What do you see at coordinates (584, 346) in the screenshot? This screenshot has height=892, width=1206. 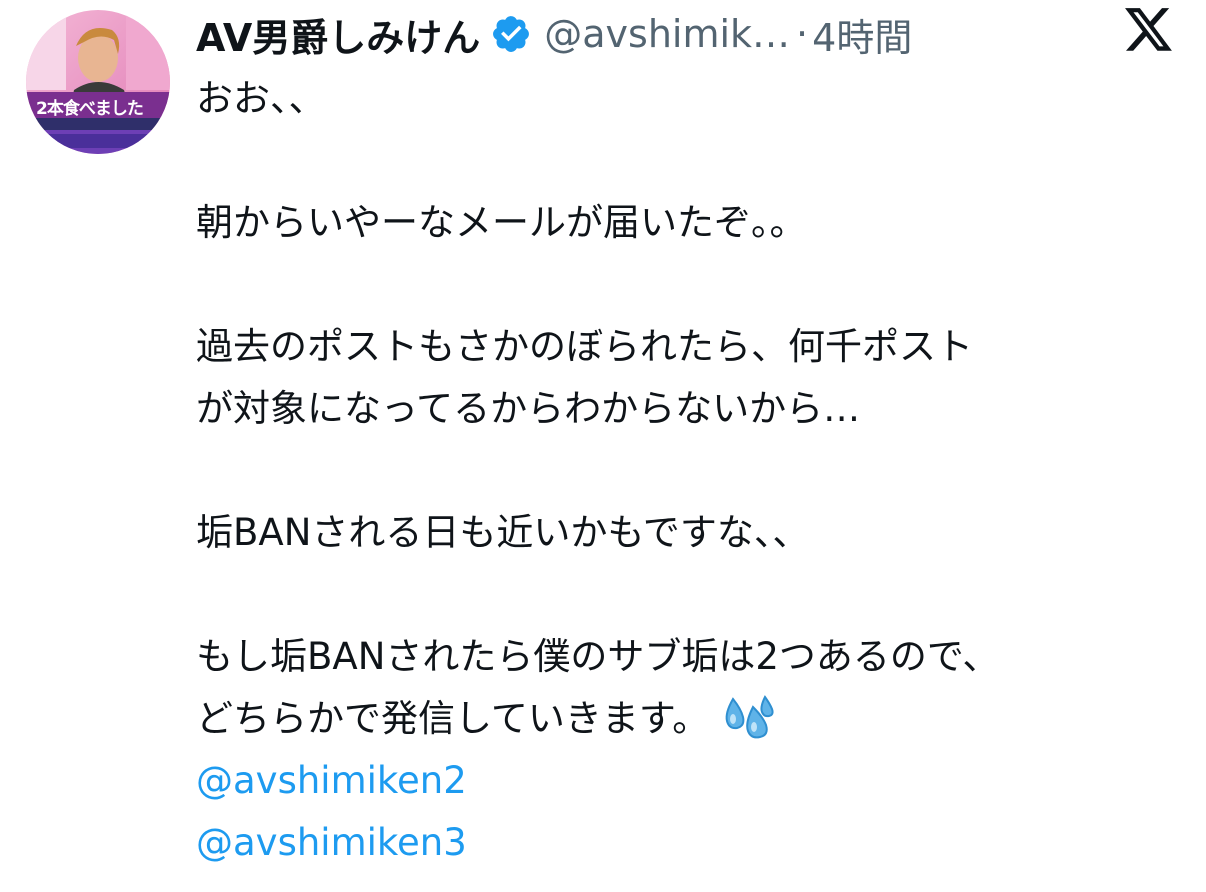 I see `tweet-line: 過去のポストもさかのぼられたら、何千ポスト` at bounding box center [584, 346].